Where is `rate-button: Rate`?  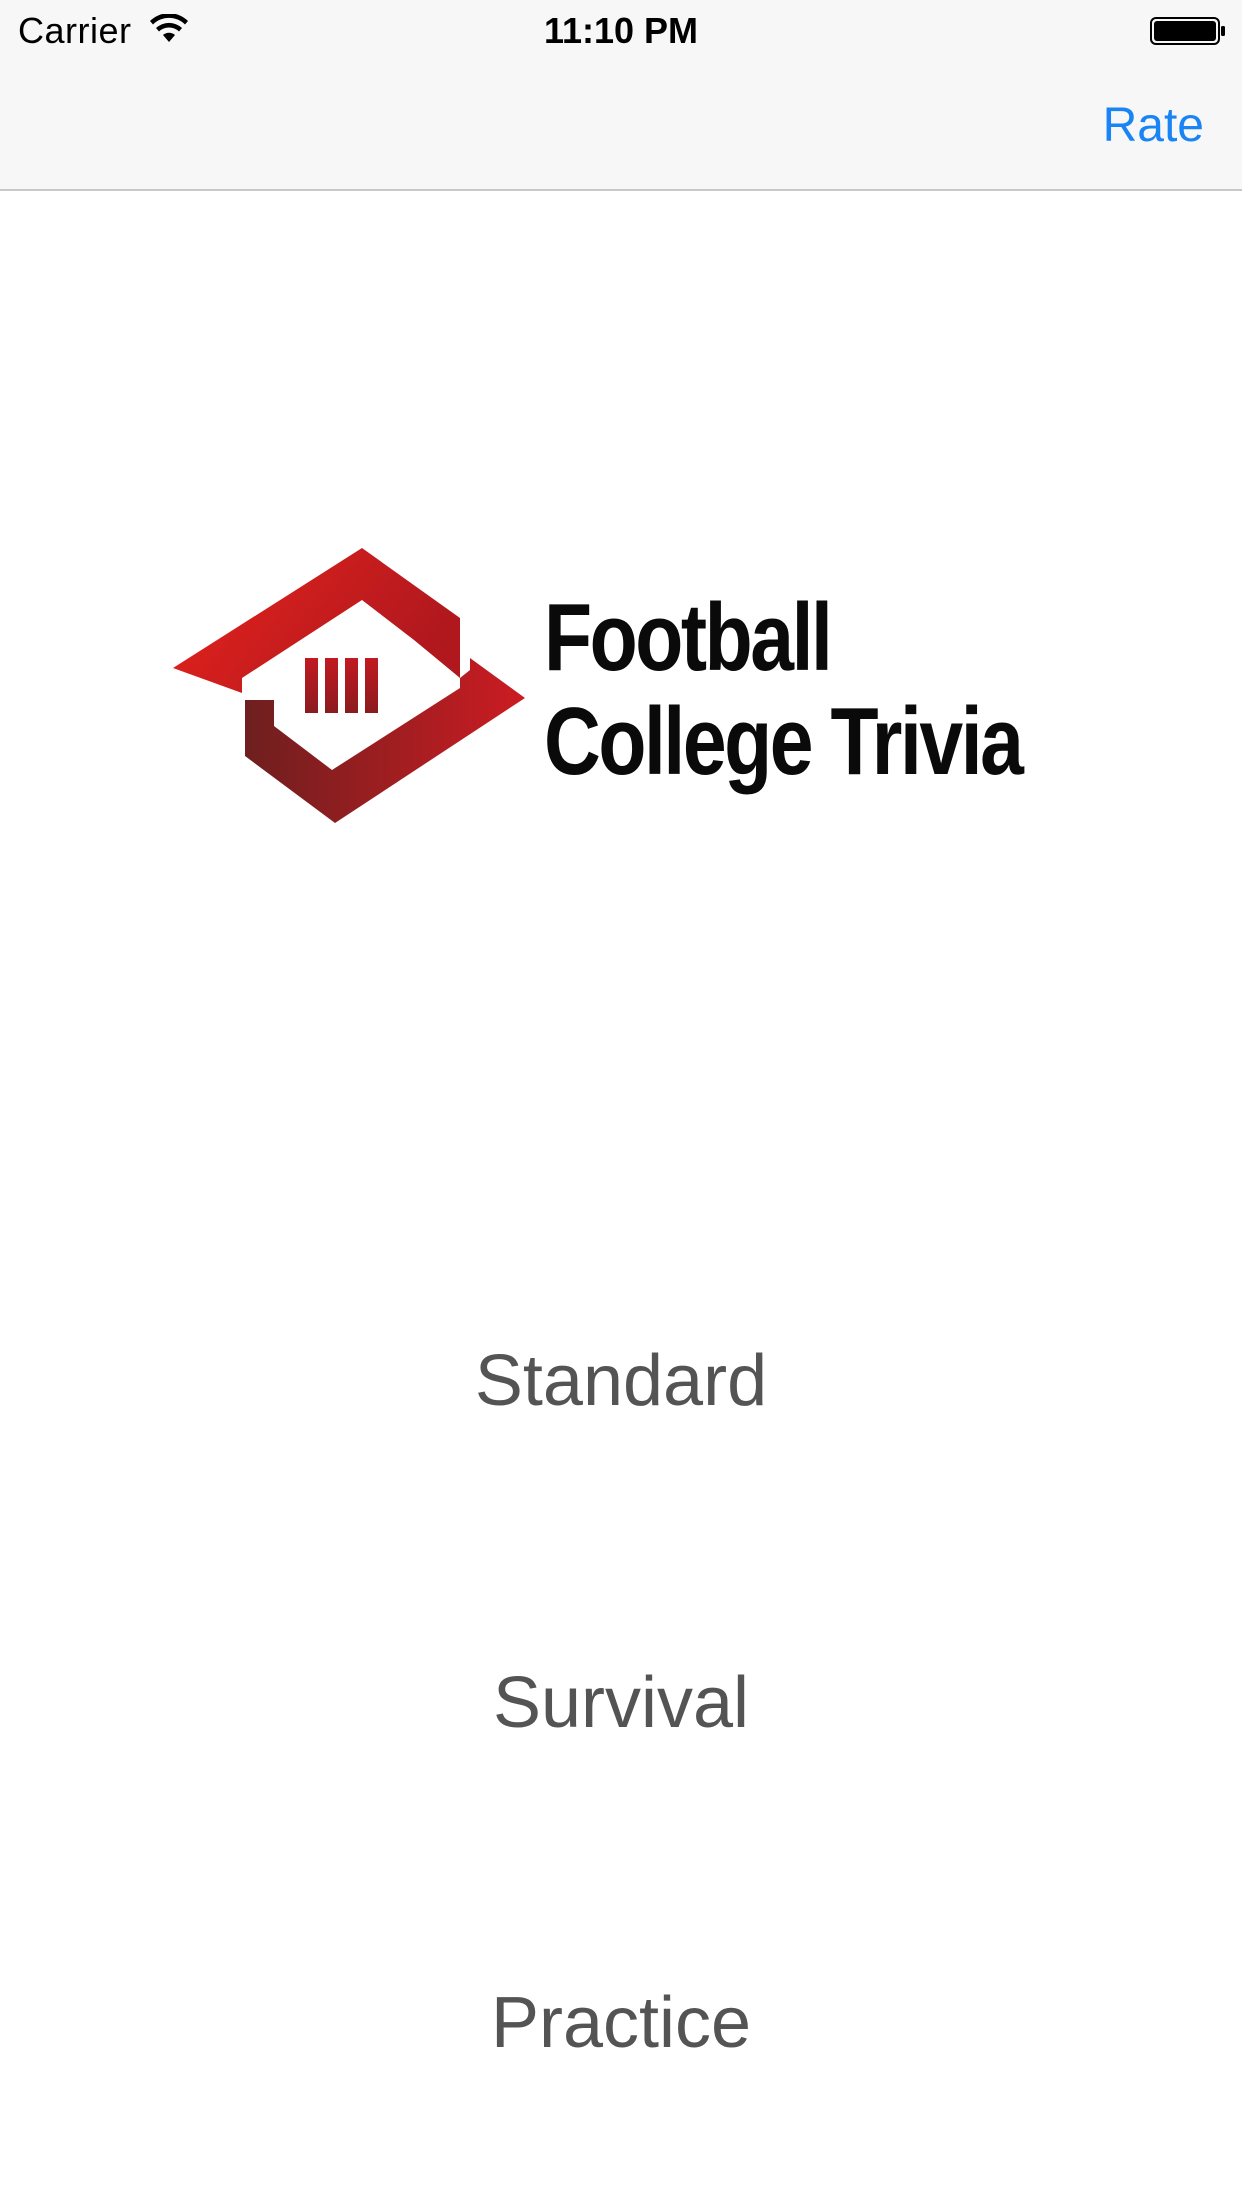 rate-button: Rate is located at coordinates (1153, 125).